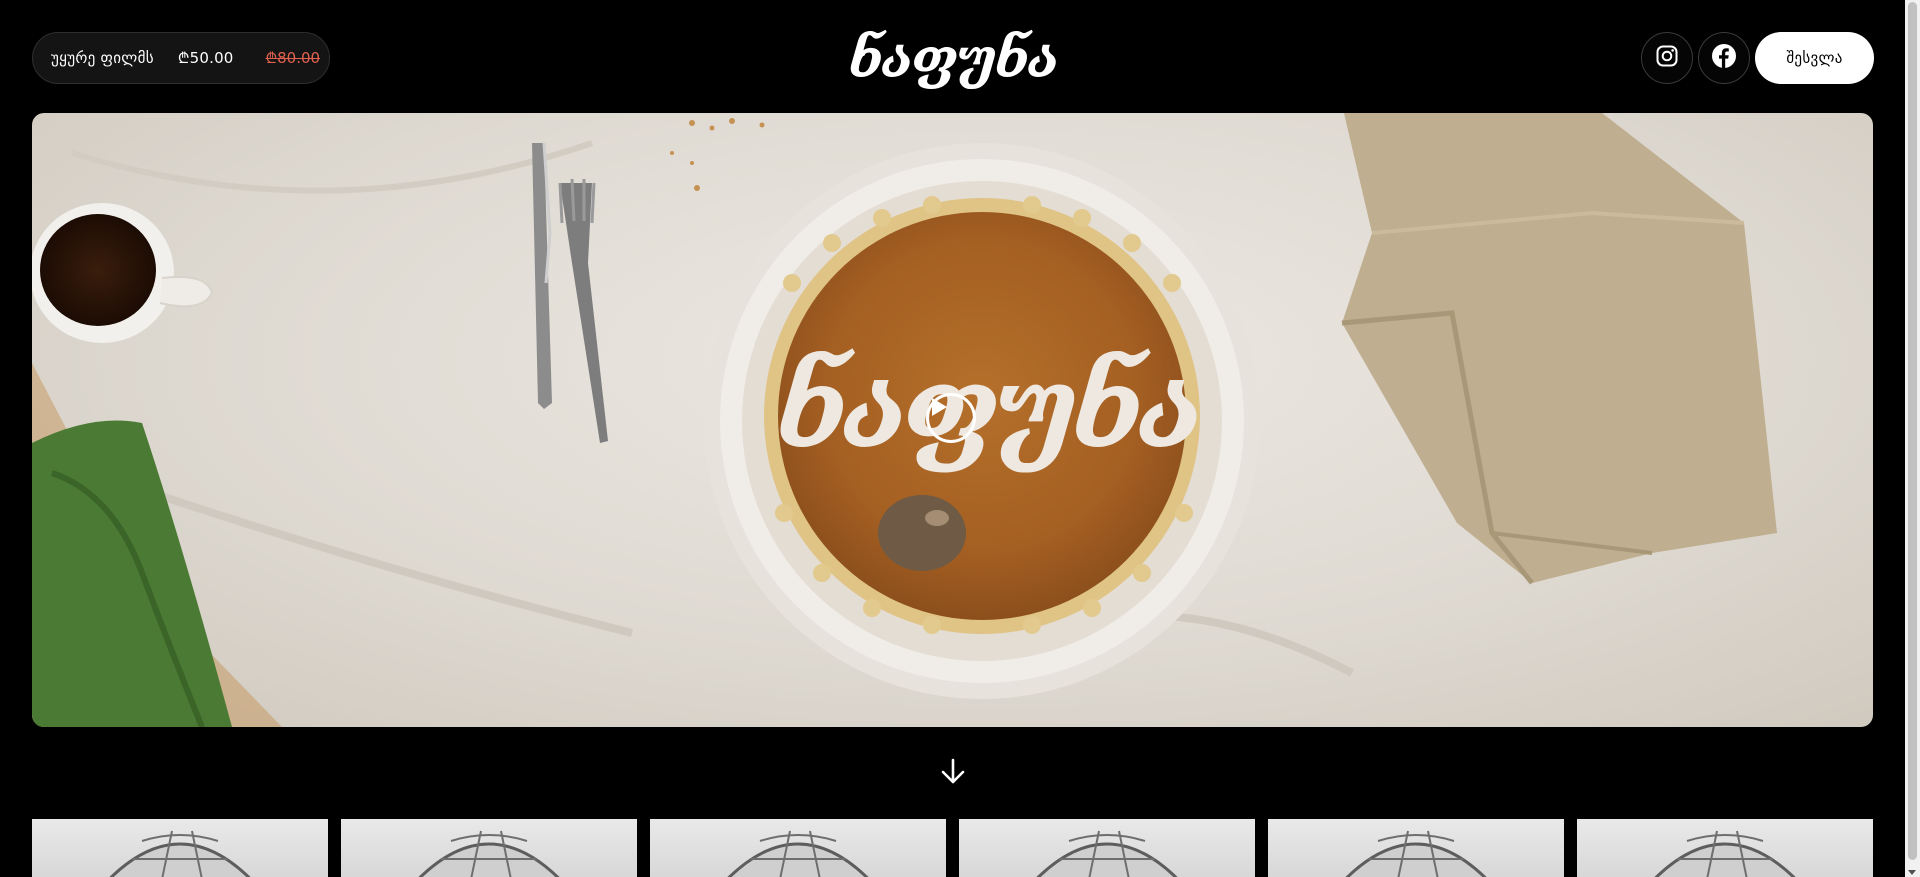 This screenshot has height=877, width=1920. Describe the element at coordinates (990, 408) in the screenshot. I see `pie-text: ნაფუნა` at that location.